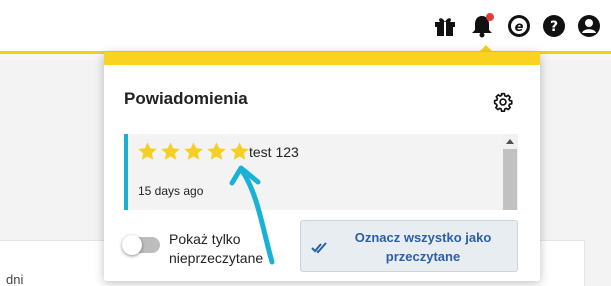  Describe the element at coordinates (132, 245) in the screenshot. I see `toggle-knob` at that location.